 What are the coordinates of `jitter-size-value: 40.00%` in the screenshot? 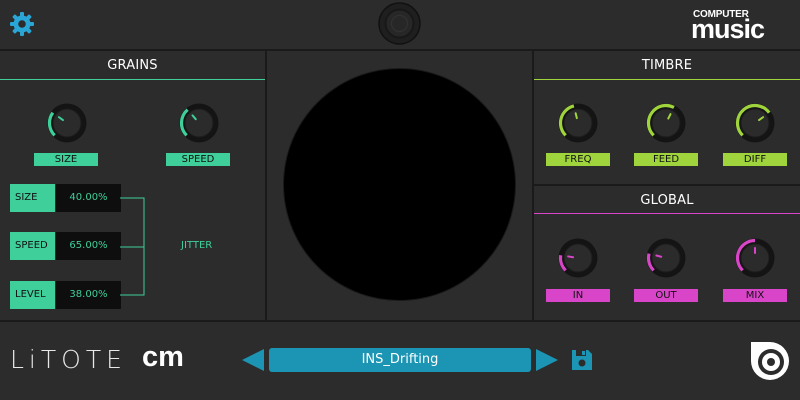 It's located at (88, 198).